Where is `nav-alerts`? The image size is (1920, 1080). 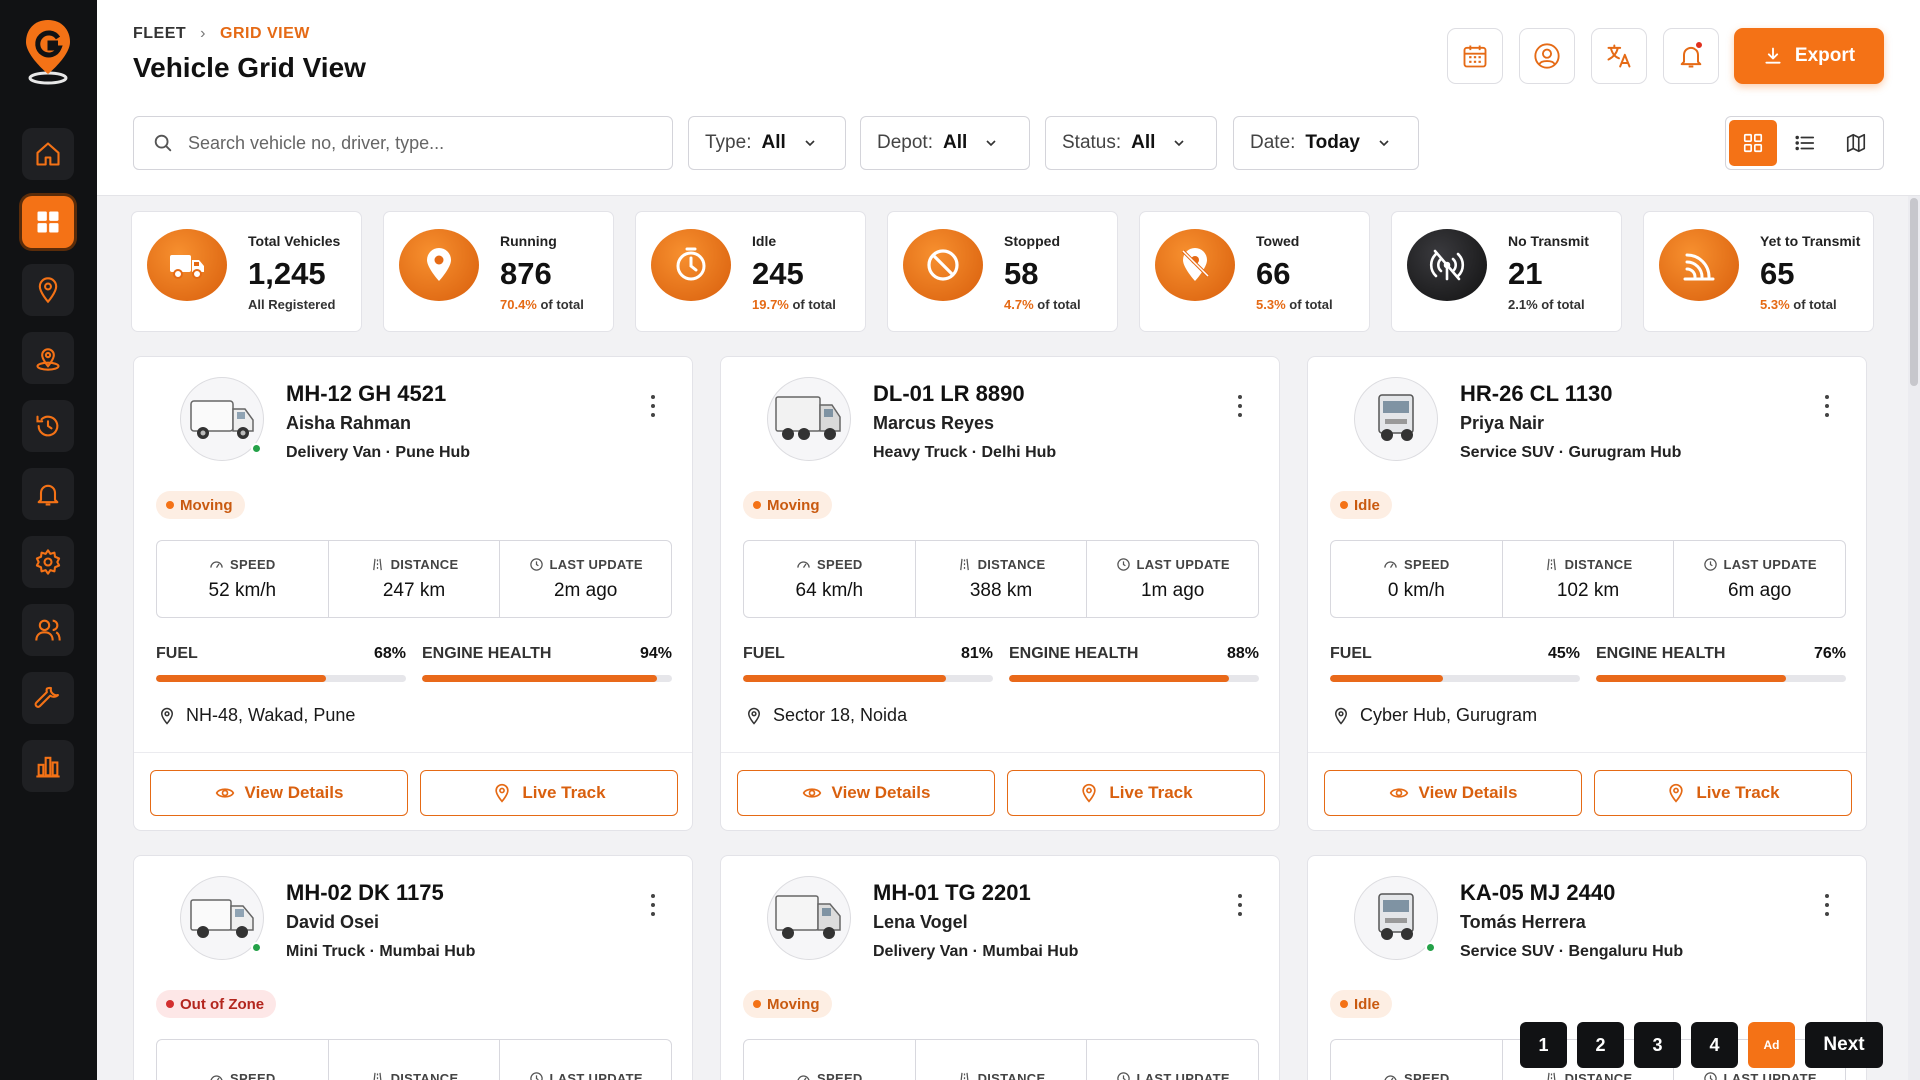 nav-alerts is located at coordinates (48, 494).